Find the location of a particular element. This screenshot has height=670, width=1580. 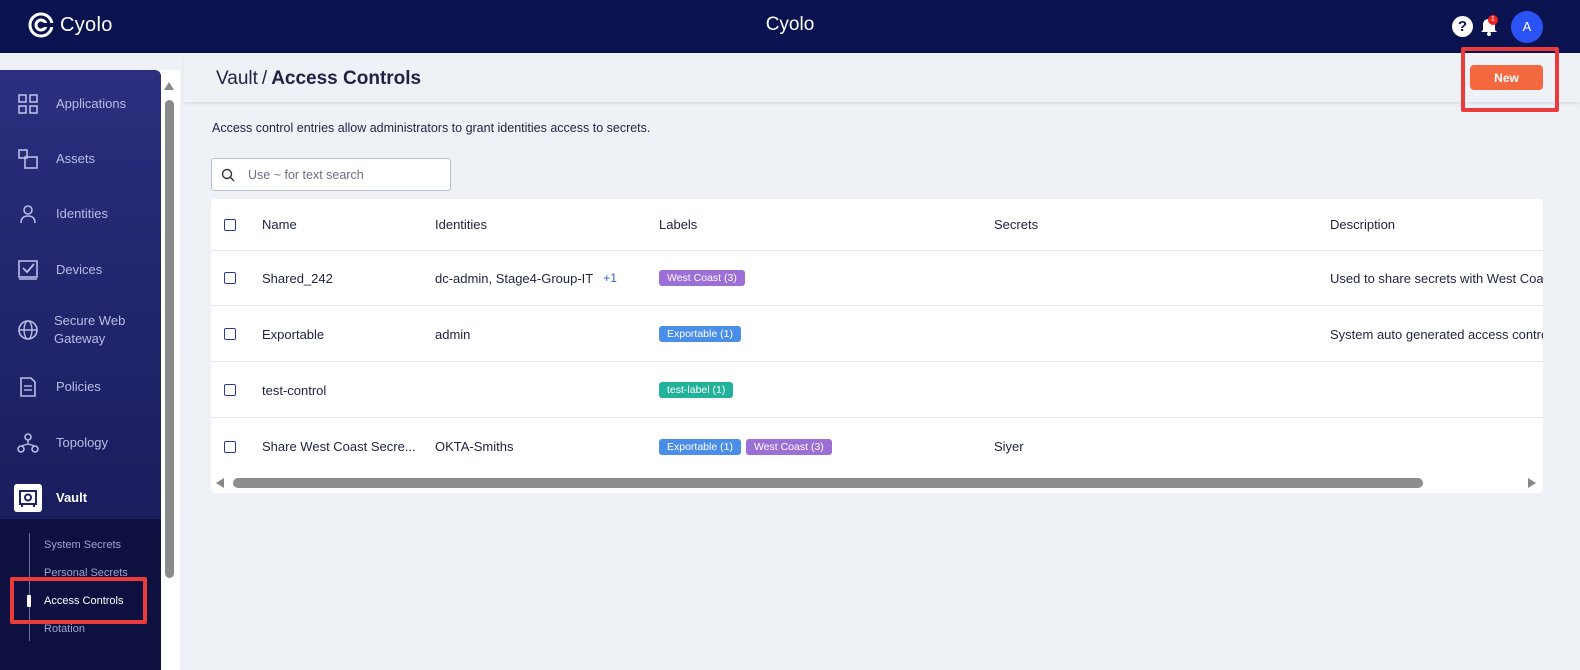

scroll-left-arrow-icon is located at coordinates (220, 483).